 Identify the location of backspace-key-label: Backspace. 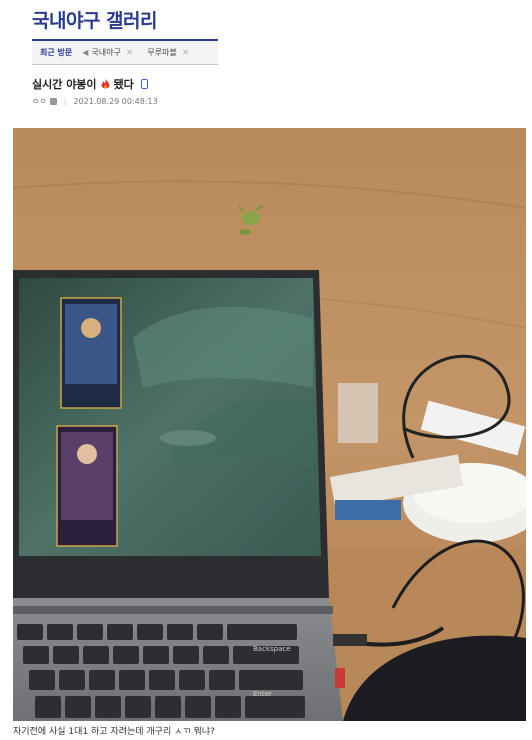
(272, 649).